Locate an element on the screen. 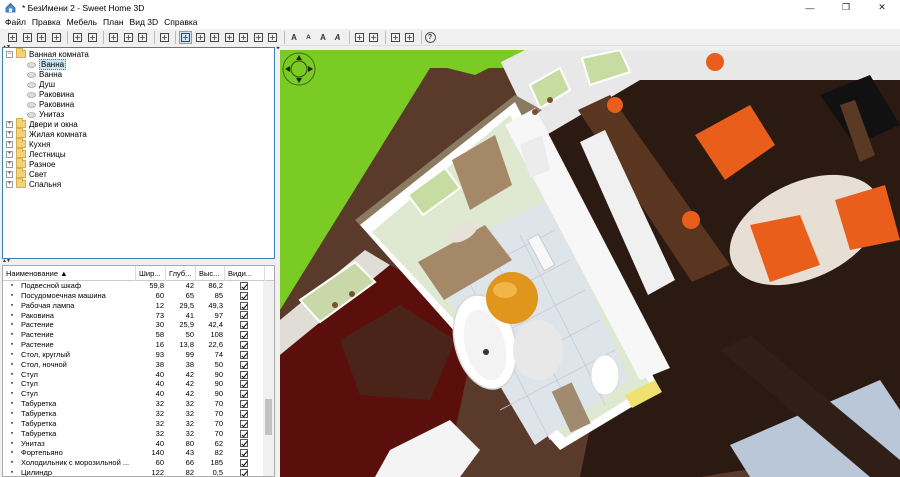  table-row: ▪ Посудомоечная машина 60 65 85 is located at coordinates (134, 296).